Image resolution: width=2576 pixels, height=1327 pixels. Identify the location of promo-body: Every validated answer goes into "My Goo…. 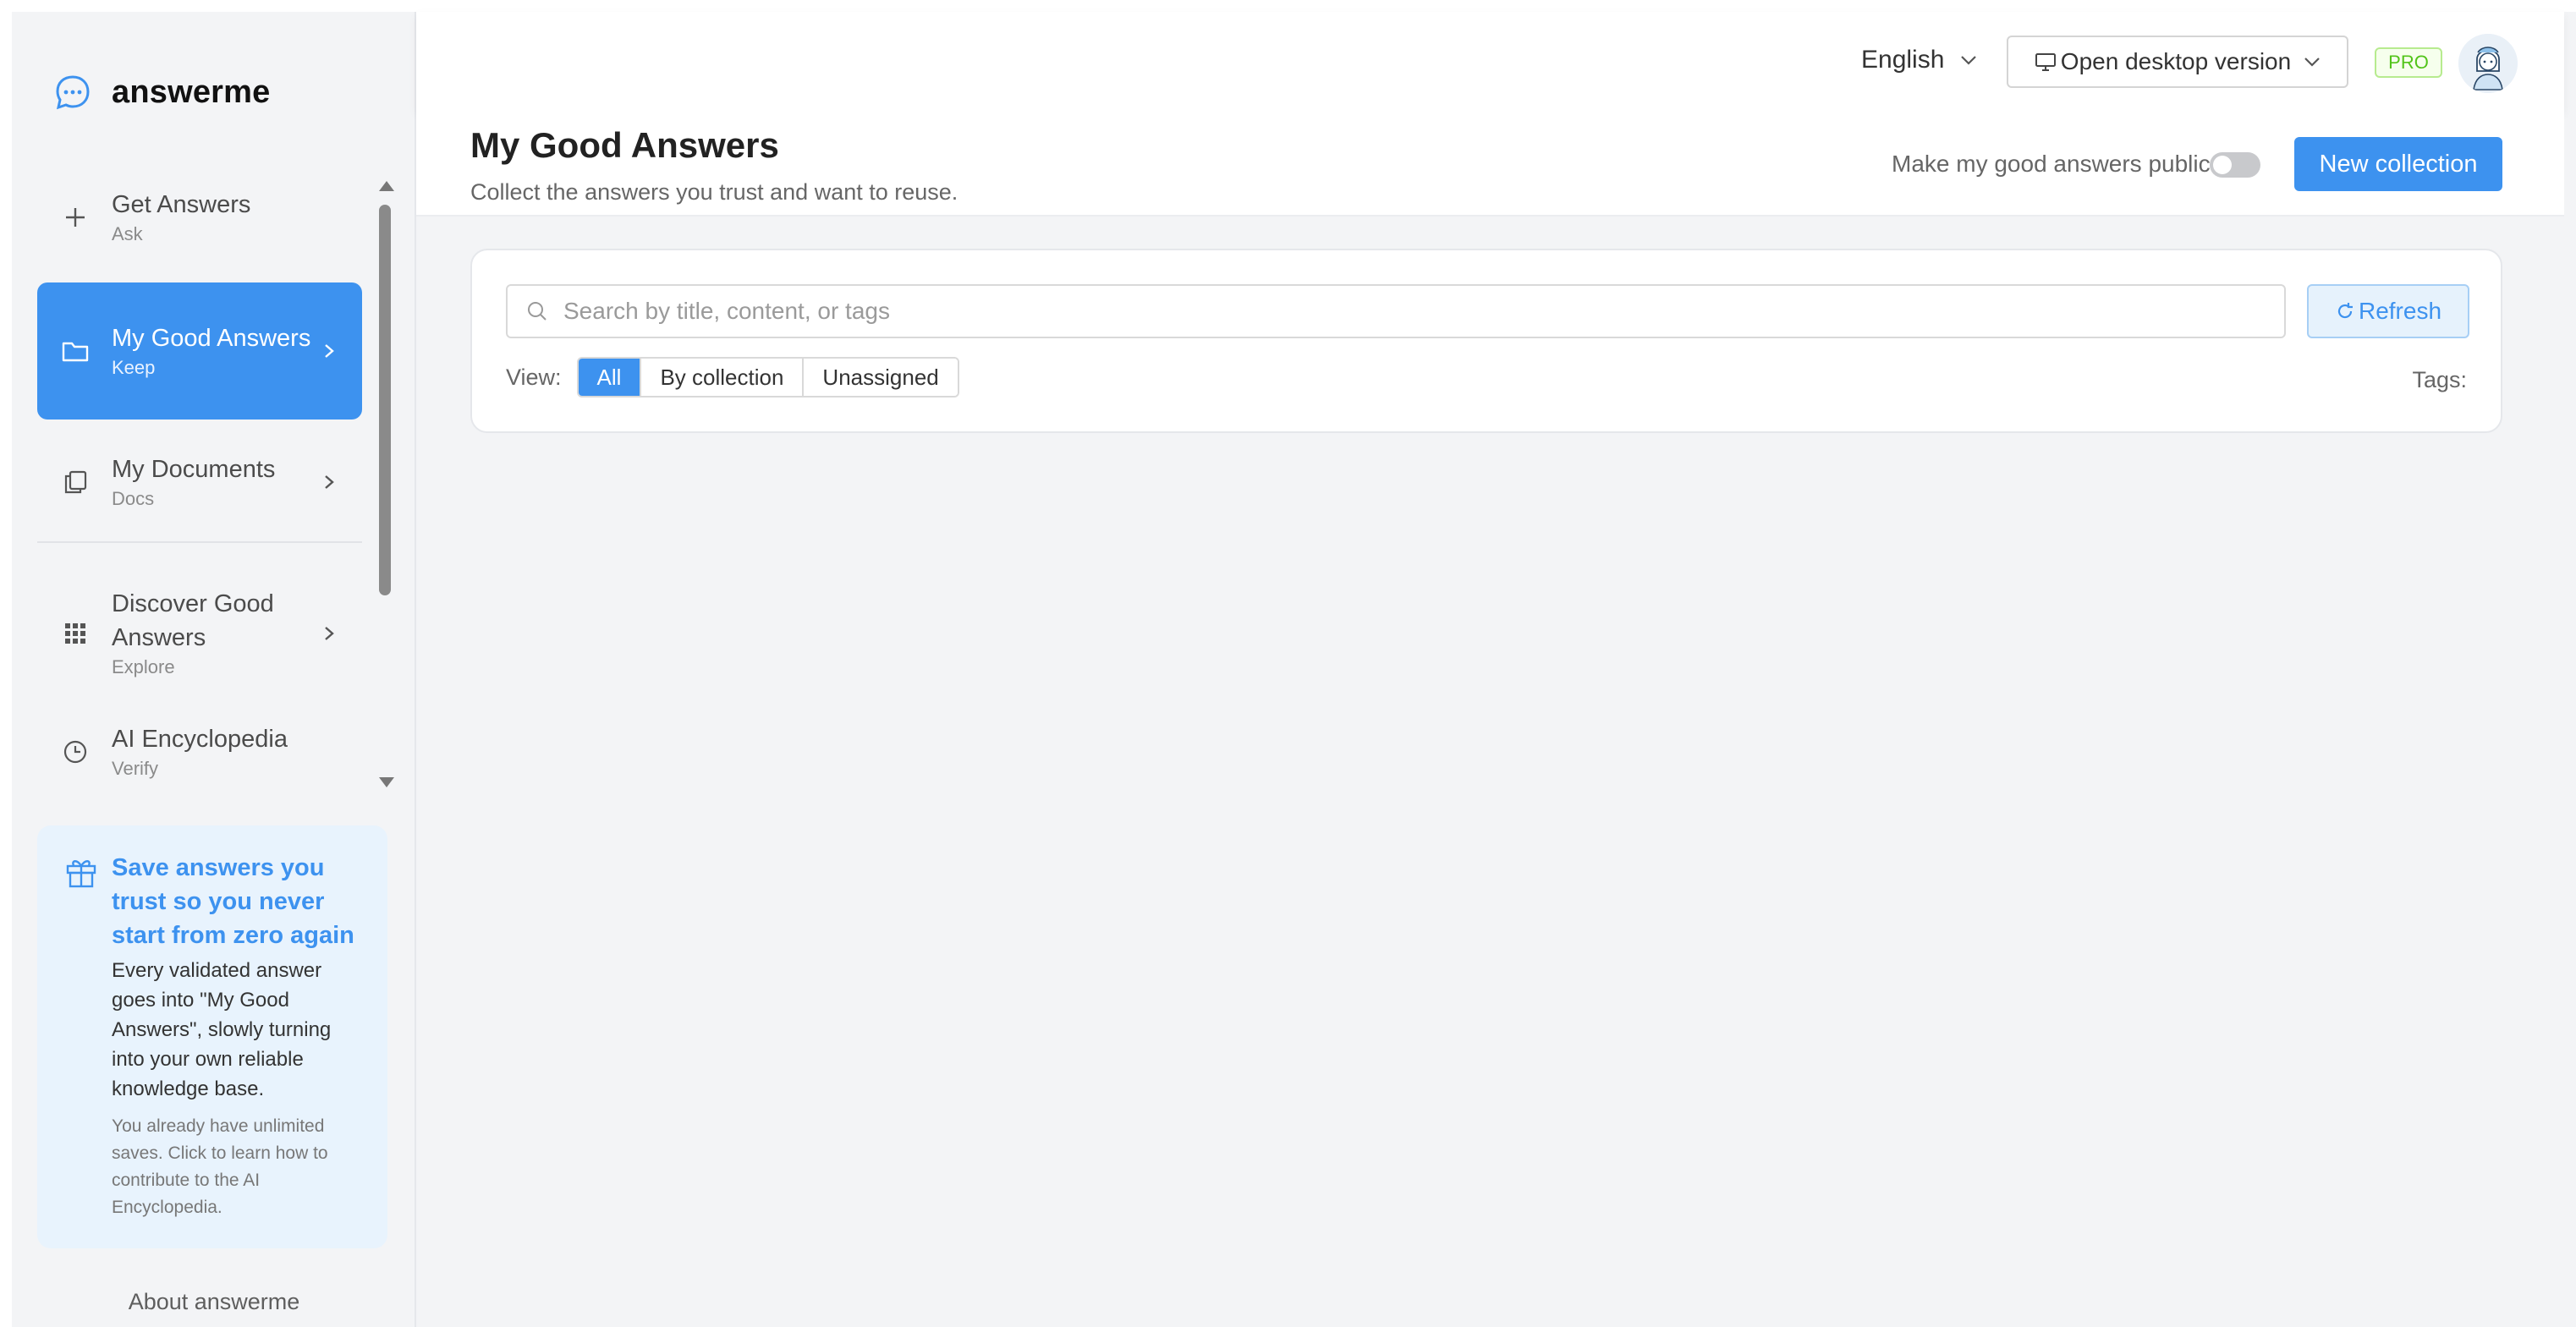
(222, 1030).